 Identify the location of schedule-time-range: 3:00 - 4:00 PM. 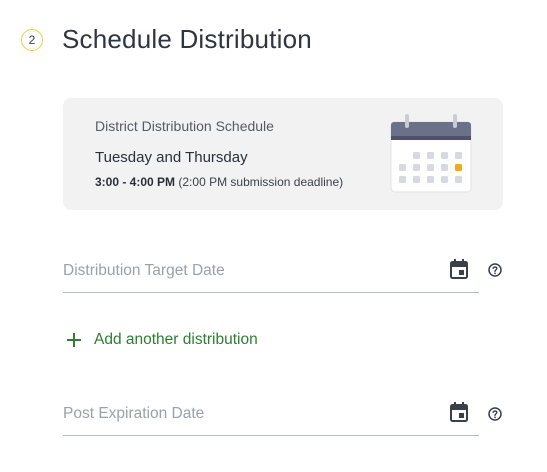
(135, 182).